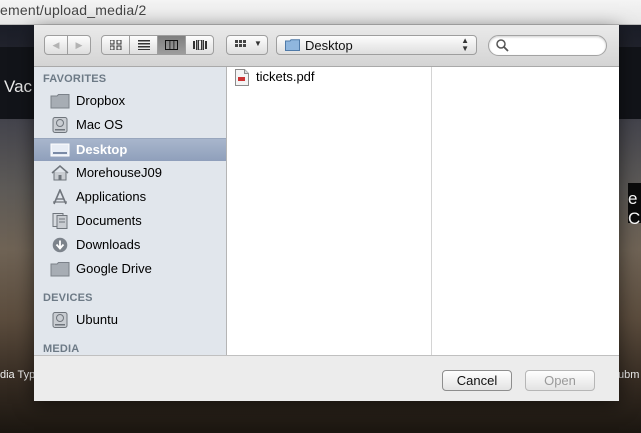  Describe the element at coordinates (376, 45) in the screenshot. I see `location-popup: Desktop ▲ ▼` at that location.